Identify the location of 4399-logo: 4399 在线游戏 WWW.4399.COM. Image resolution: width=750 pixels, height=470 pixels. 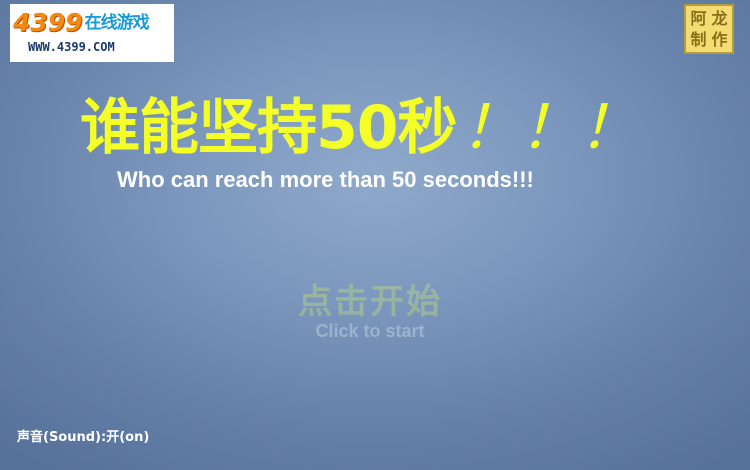
(92, 33).